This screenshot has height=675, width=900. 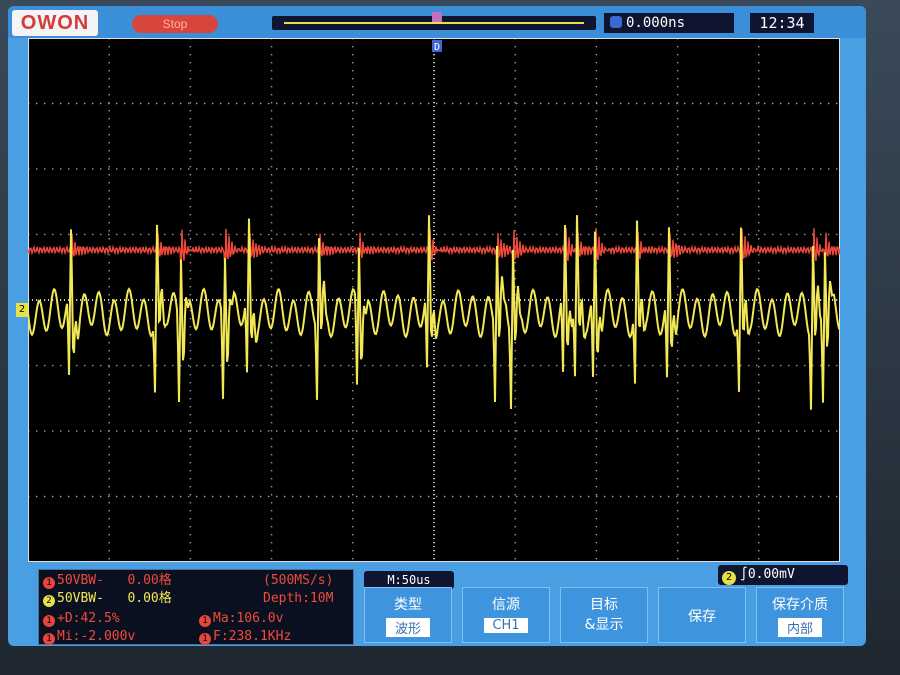 What do you see at coordinates (506, 625) in the screenshot?
I see `softkey-source-value: CH1` at bounding box center [506, 625].